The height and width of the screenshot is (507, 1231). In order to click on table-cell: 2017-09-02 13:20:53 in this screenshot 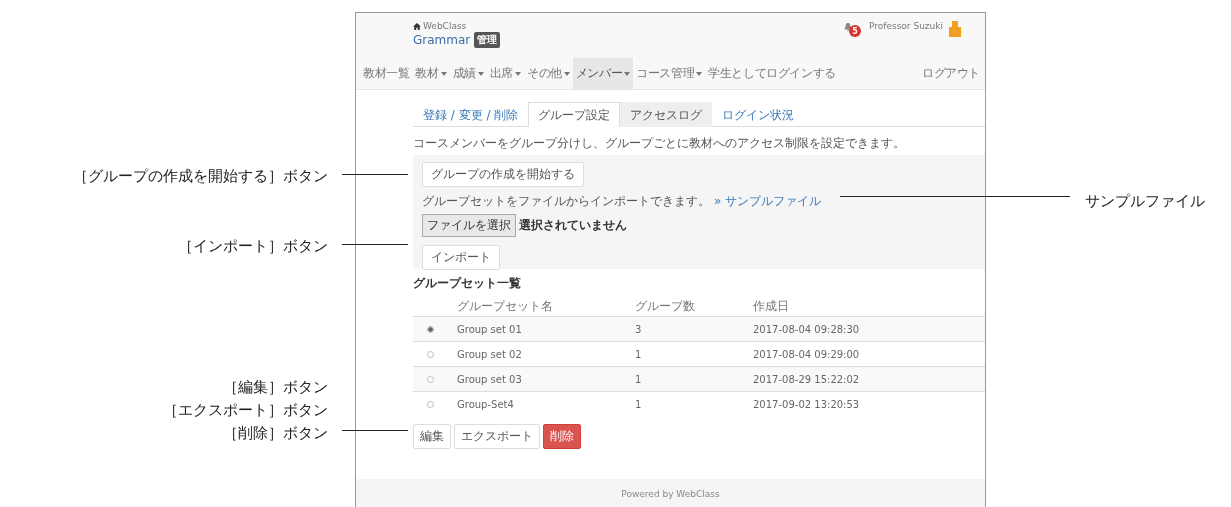, I will do `click(806, 404)`.